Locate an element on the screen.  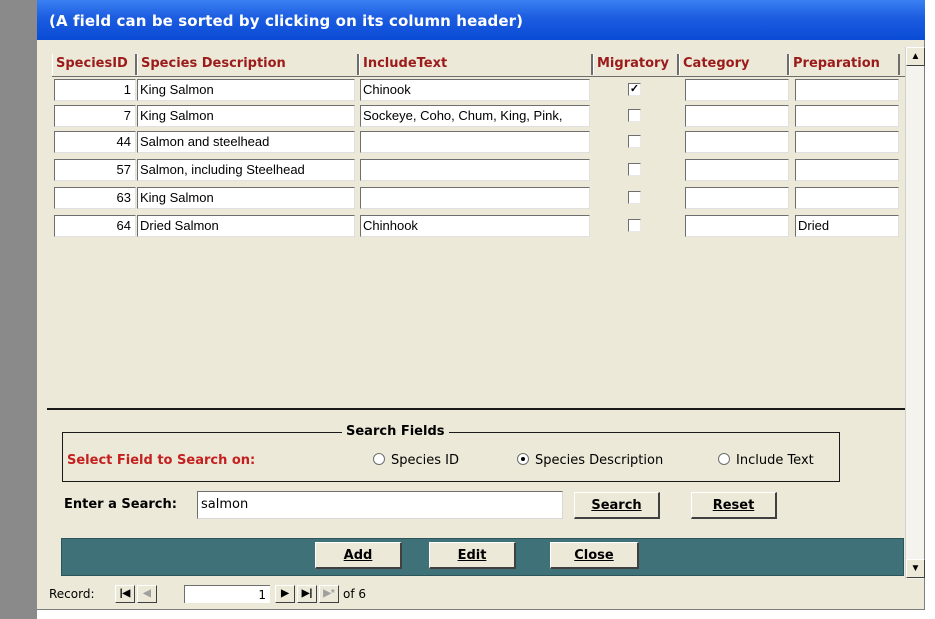
close-button: Close is located at coordinates (594, 555).